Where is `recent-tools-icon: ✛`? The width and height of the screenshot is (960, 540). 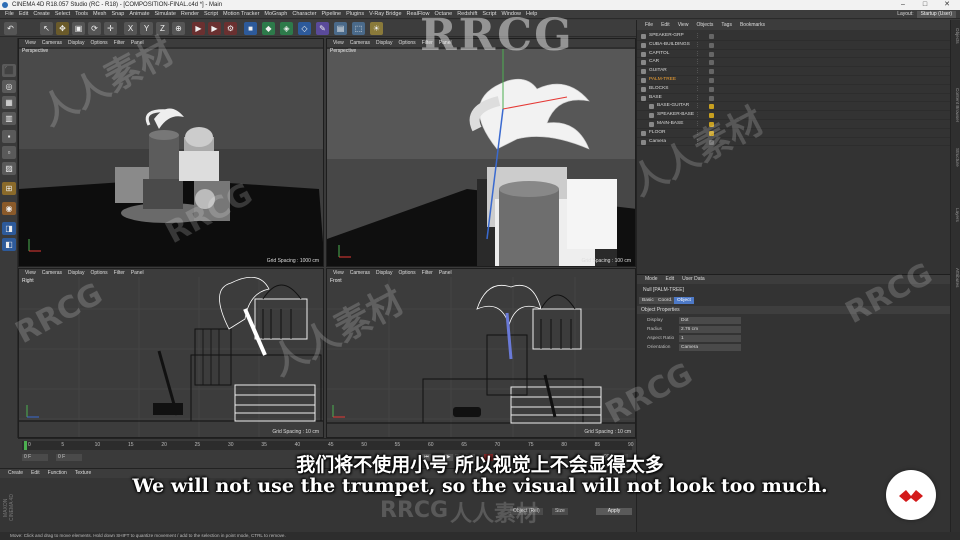
recent-tools-icon: ✛ is located at coordinates (110, 28).